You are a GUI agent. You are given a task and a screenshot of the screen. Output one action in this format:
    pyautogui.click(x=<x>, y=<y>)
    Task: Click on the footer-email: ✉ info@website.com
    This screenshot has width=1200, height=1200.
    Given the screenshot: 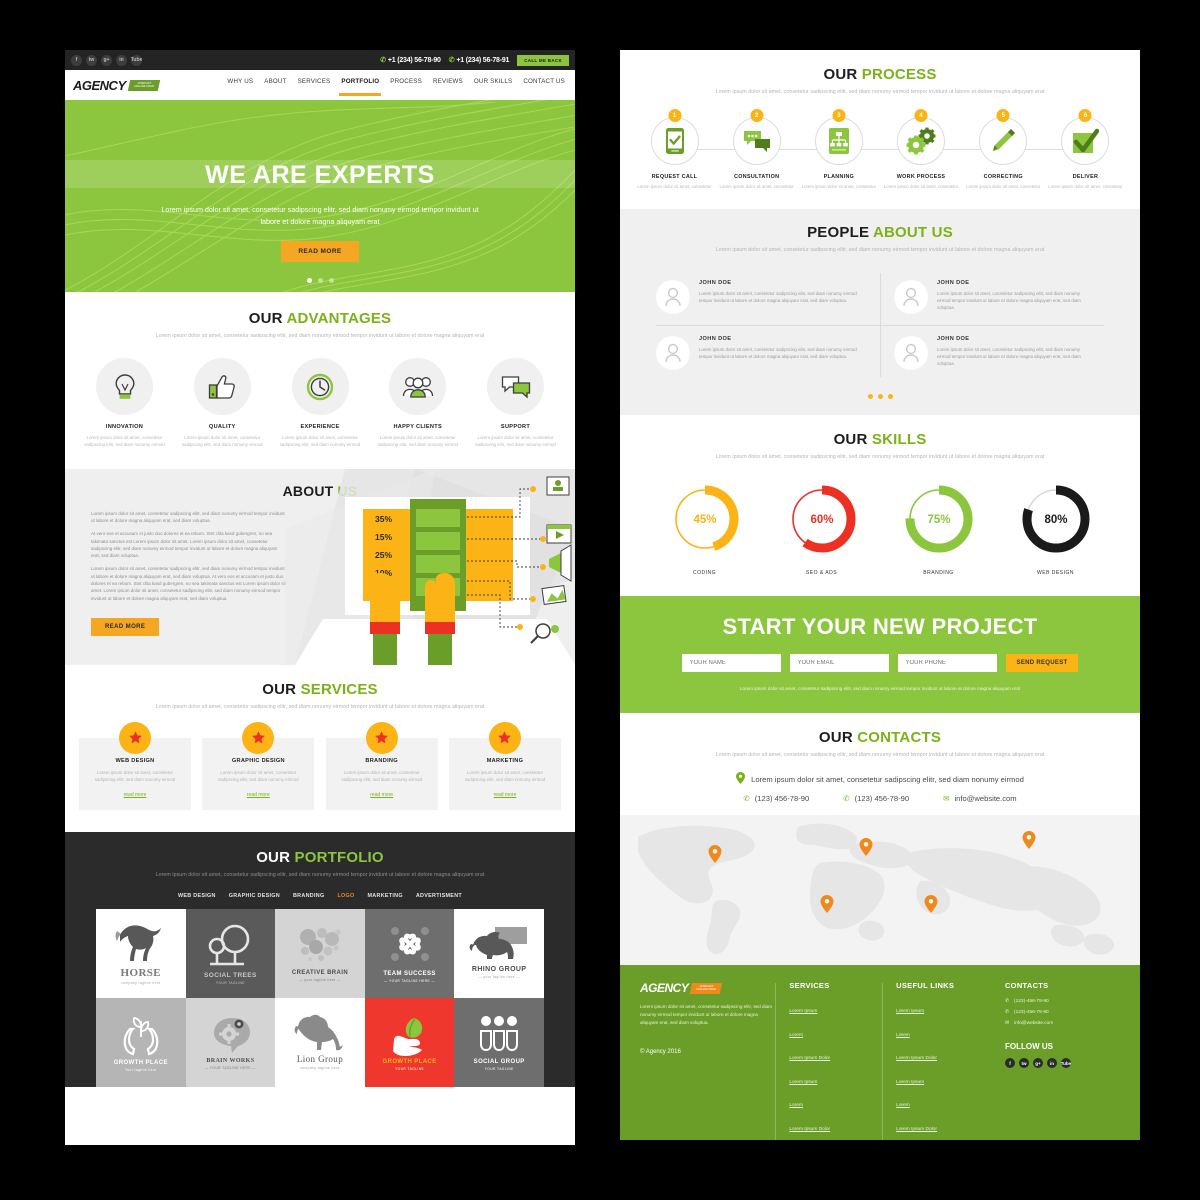 What is the action you would take?
    pyautogui.click(x=1062, y=1023)
    